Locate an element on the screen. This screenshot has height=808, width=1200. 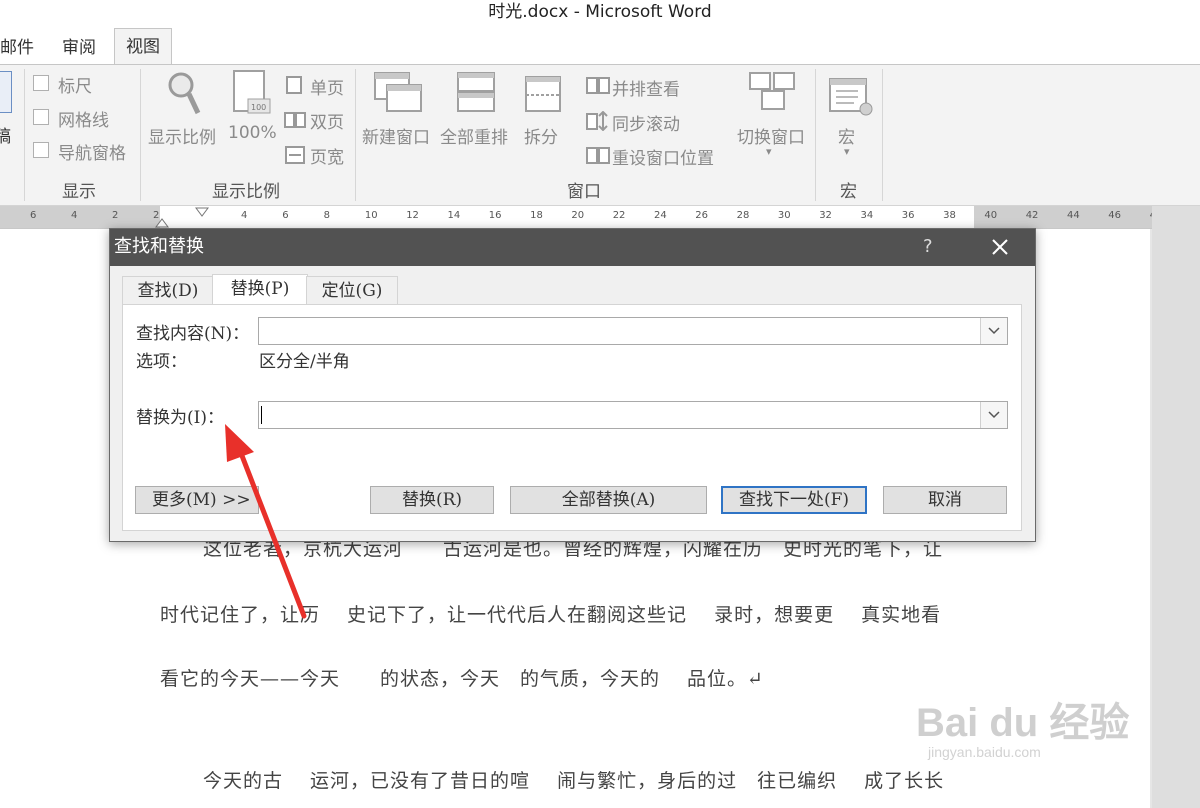
ruler-number: 28 is located at coordinates (743, 215).